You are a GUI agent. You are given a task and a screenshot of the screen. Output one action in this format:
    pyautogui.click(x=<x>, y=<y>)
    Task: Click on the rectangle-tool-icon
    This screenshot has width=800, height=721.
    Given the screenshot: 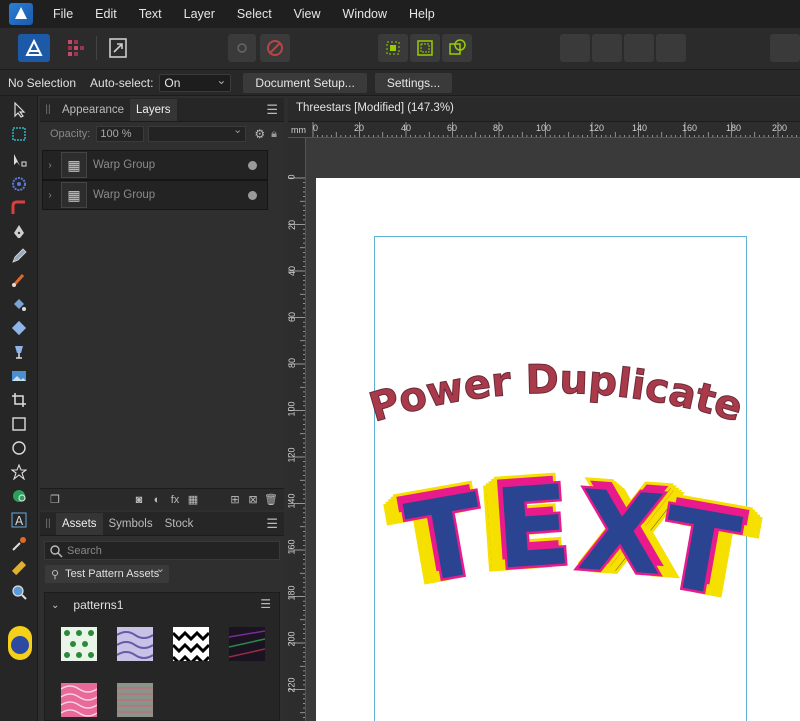 What is the action you would take?
    pyautogui.click(x=19, y=424)
    